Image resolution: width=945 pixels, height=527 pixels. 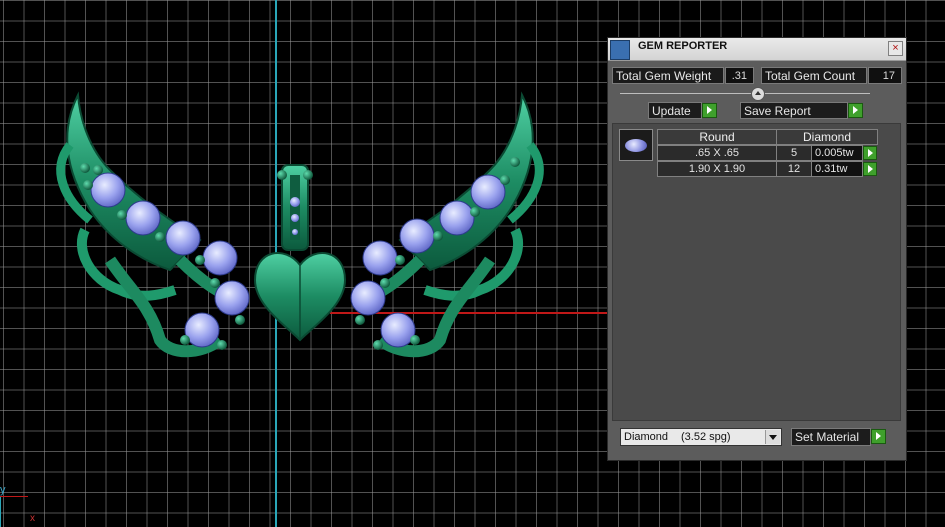 I want to click on shape-header: Round, so click(x=717, y=137).